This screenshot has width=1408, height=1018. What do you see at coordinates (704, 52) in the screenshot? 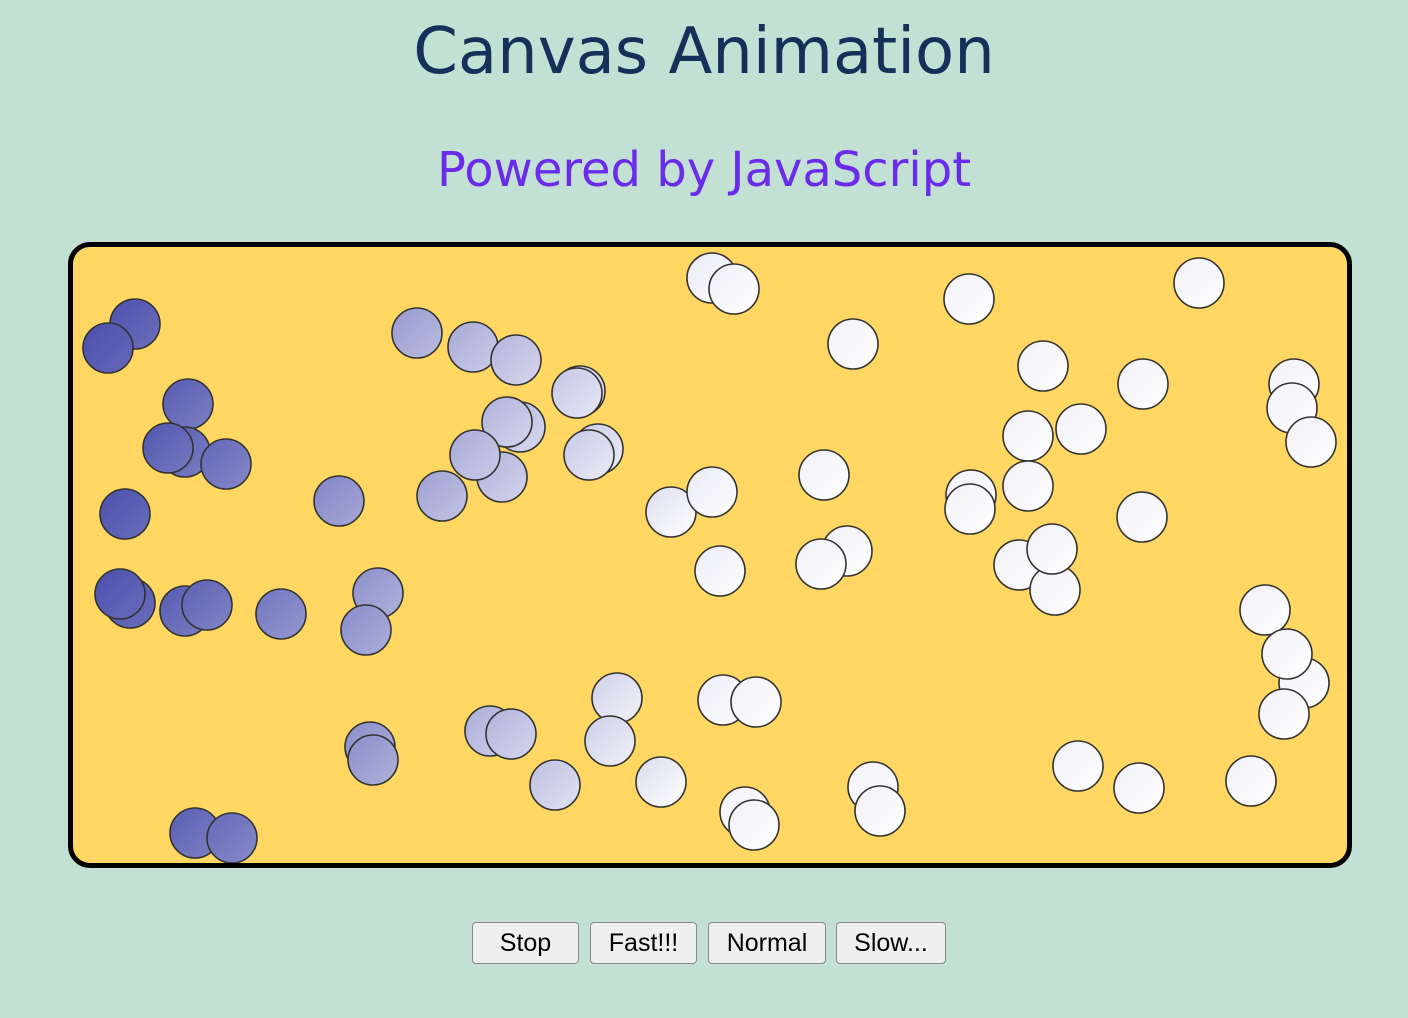
I see `page-title: Canvas Animation` at bounding box center [704, 52].